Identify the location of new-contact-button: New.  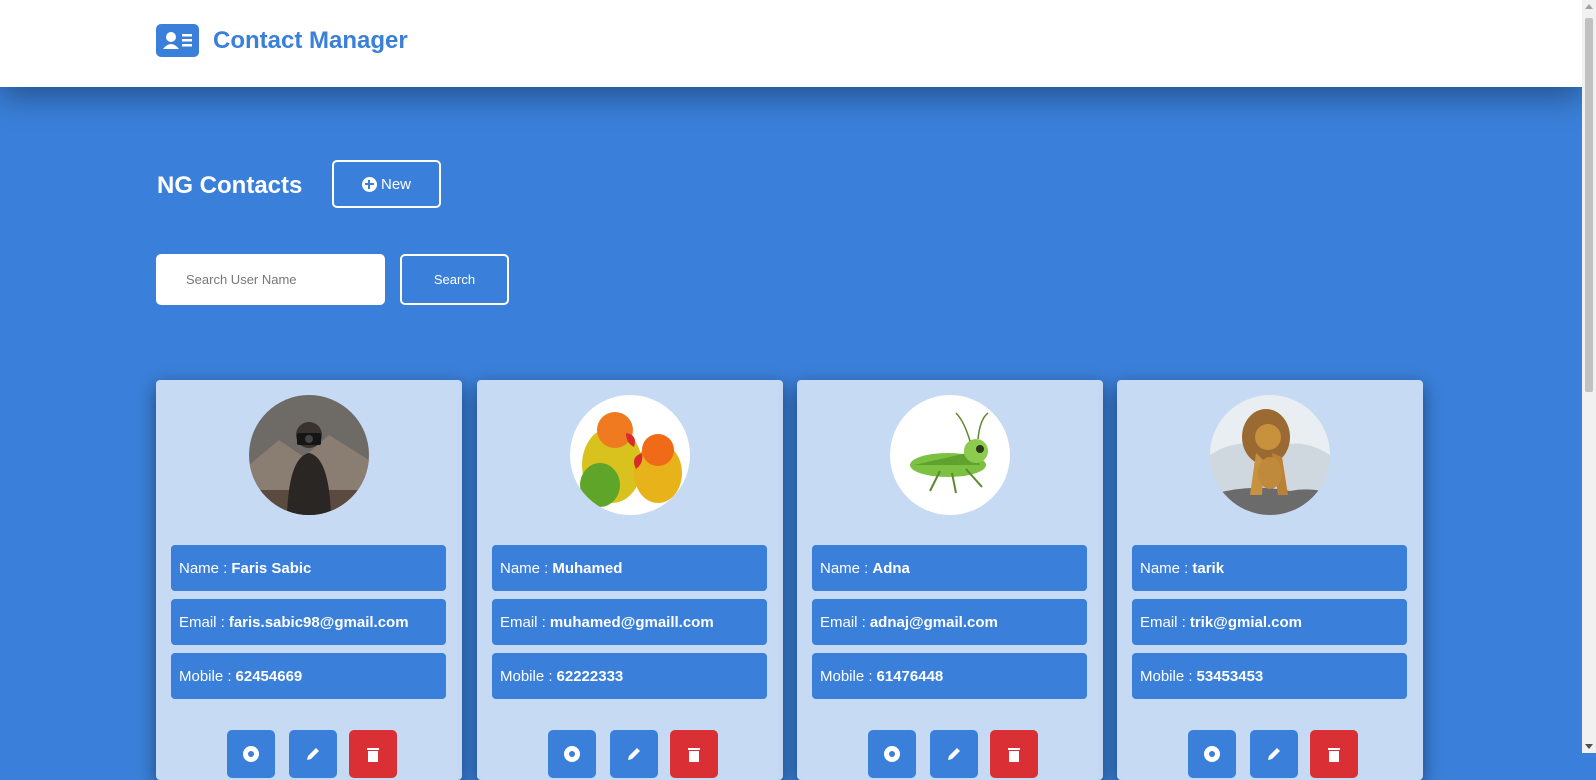
(386, 184).